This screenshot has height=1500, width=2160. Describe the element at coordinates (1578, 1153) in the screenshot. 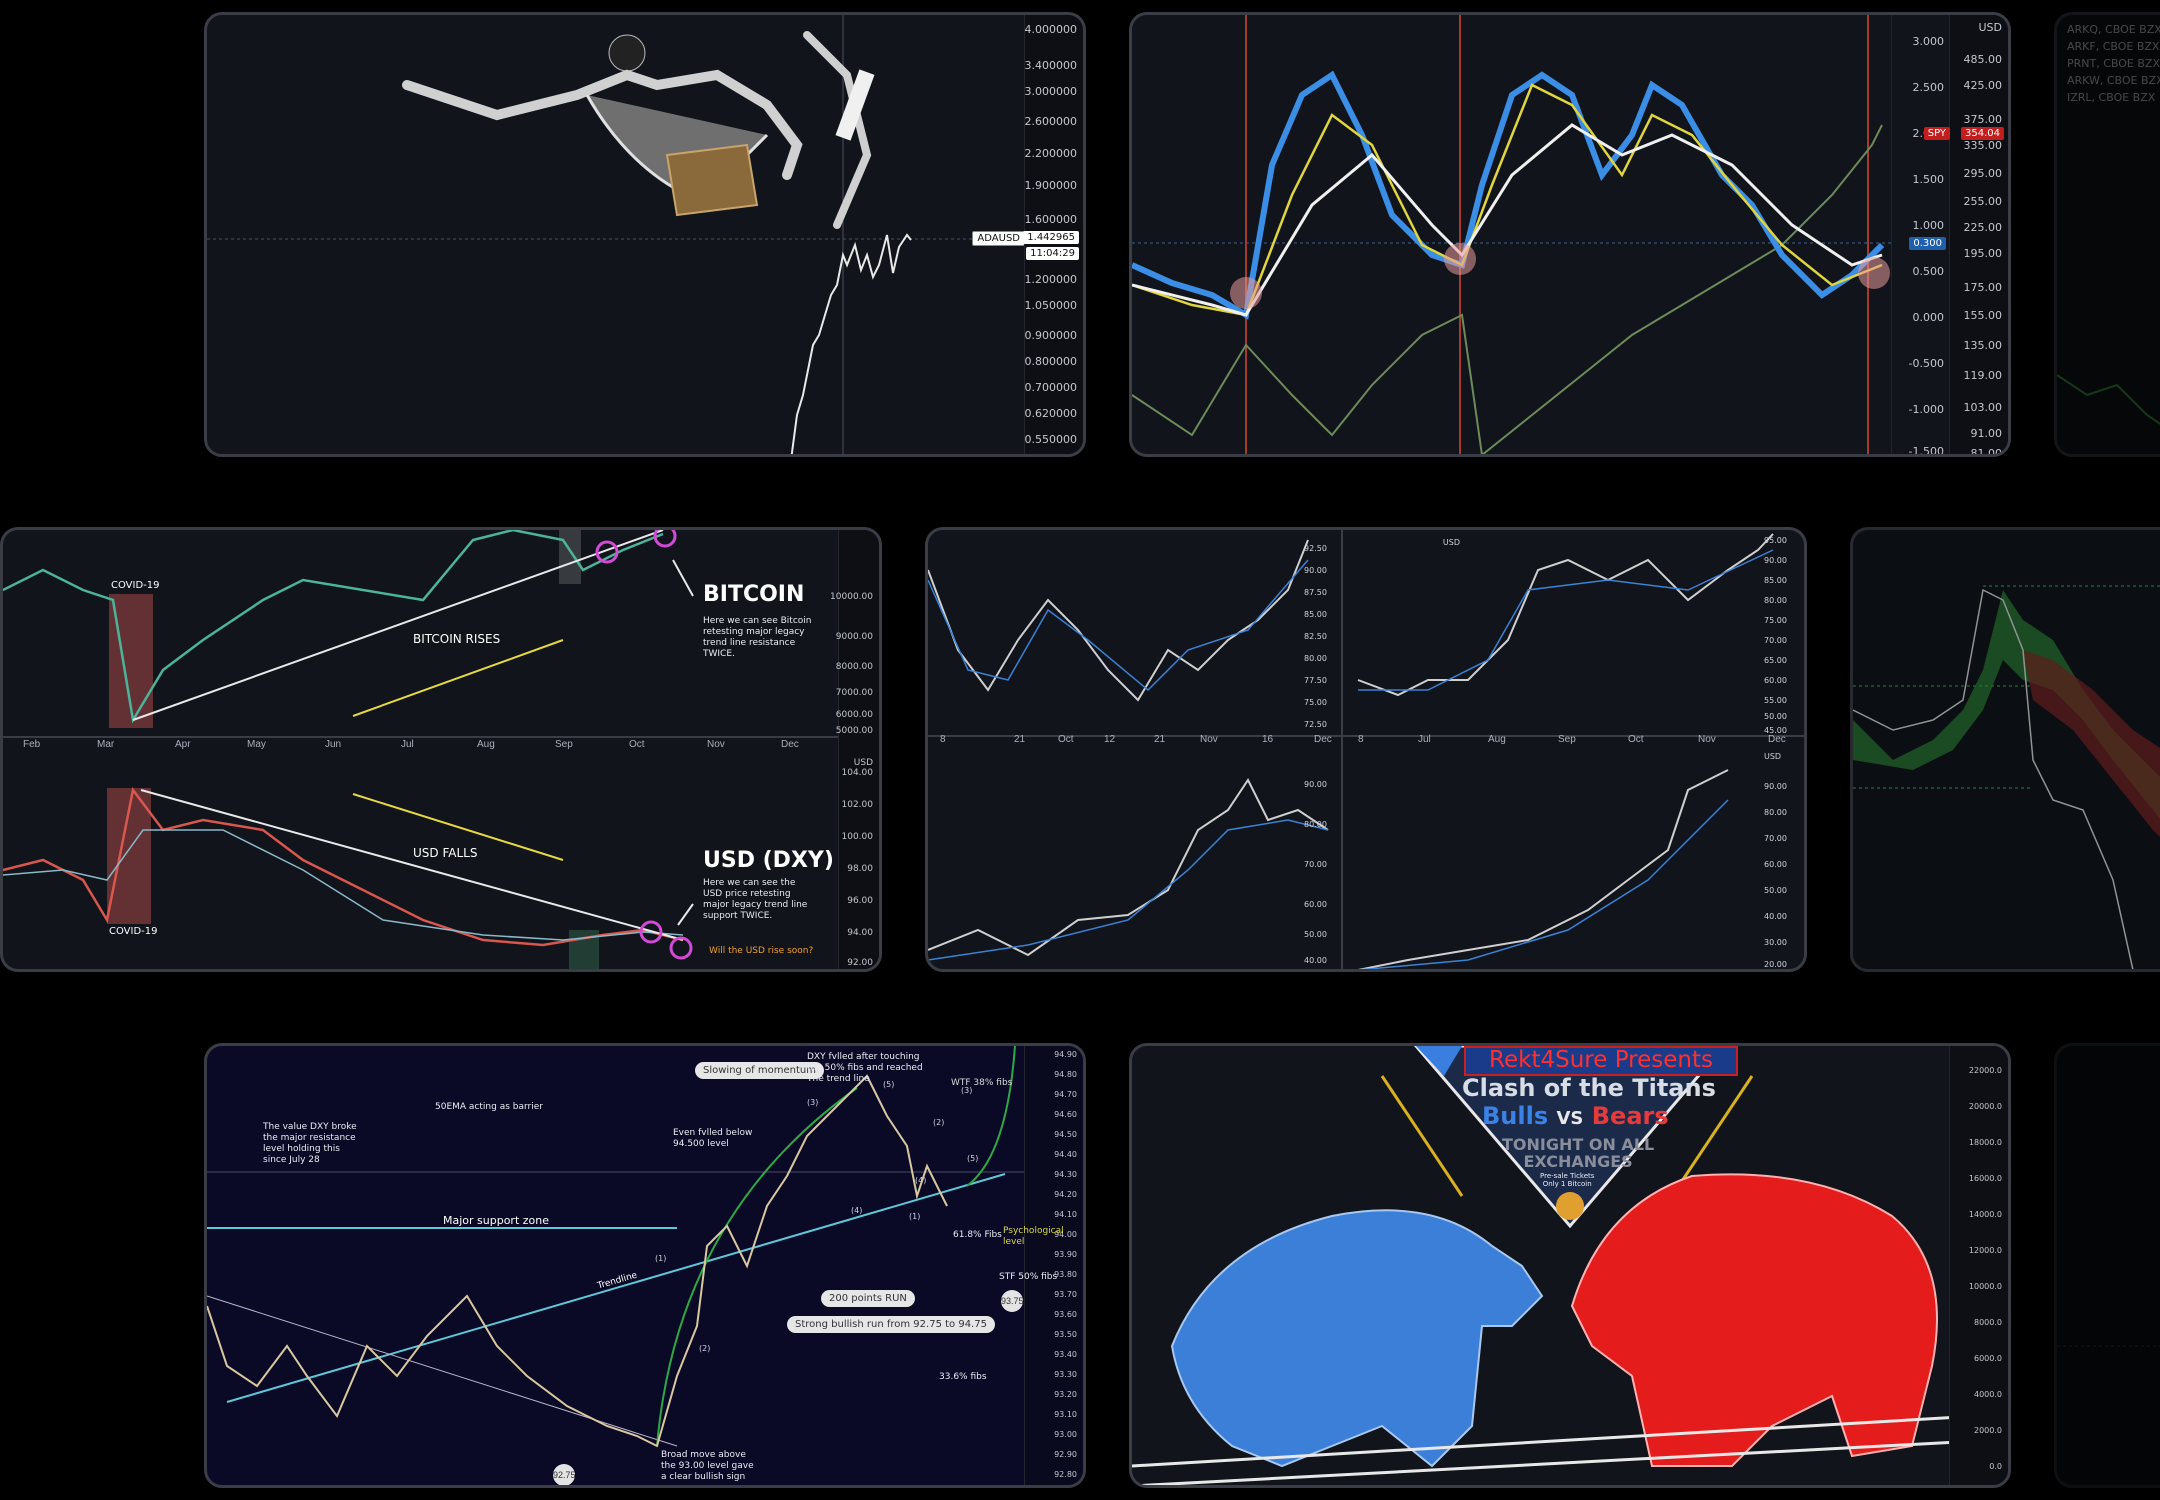

I see `poster-tonight: TONIGHT ON ALL EXCHANGES` at that location.